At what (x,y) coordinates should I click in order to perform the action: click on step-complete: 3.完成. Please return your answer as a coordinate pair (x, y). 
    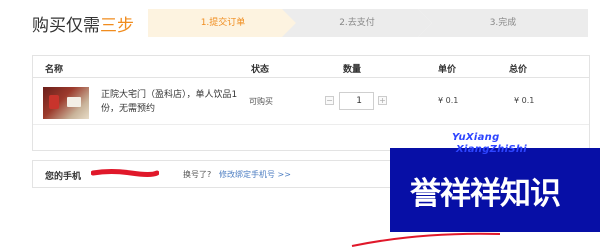
    Looking at the image, I should click on (503, 23).